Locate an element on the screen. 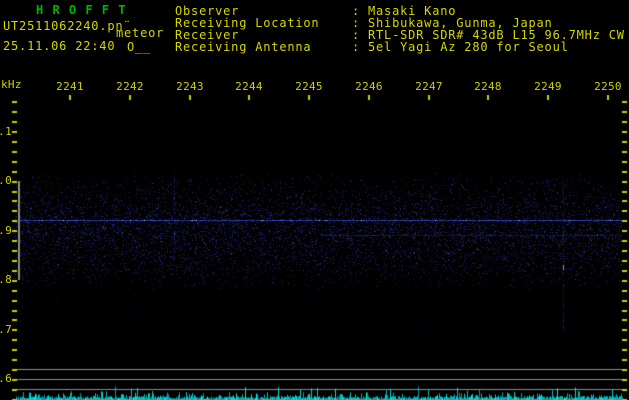  y-tick-label: 1.1 is located at coordinates (6, 131).